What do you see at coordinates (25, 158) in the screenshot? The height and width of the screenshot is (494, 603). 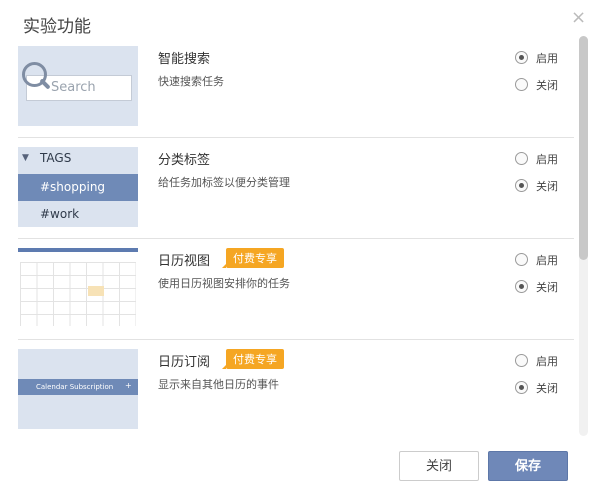 I see `triangle-down-icon: ▼` at bounding box center [25, 158].